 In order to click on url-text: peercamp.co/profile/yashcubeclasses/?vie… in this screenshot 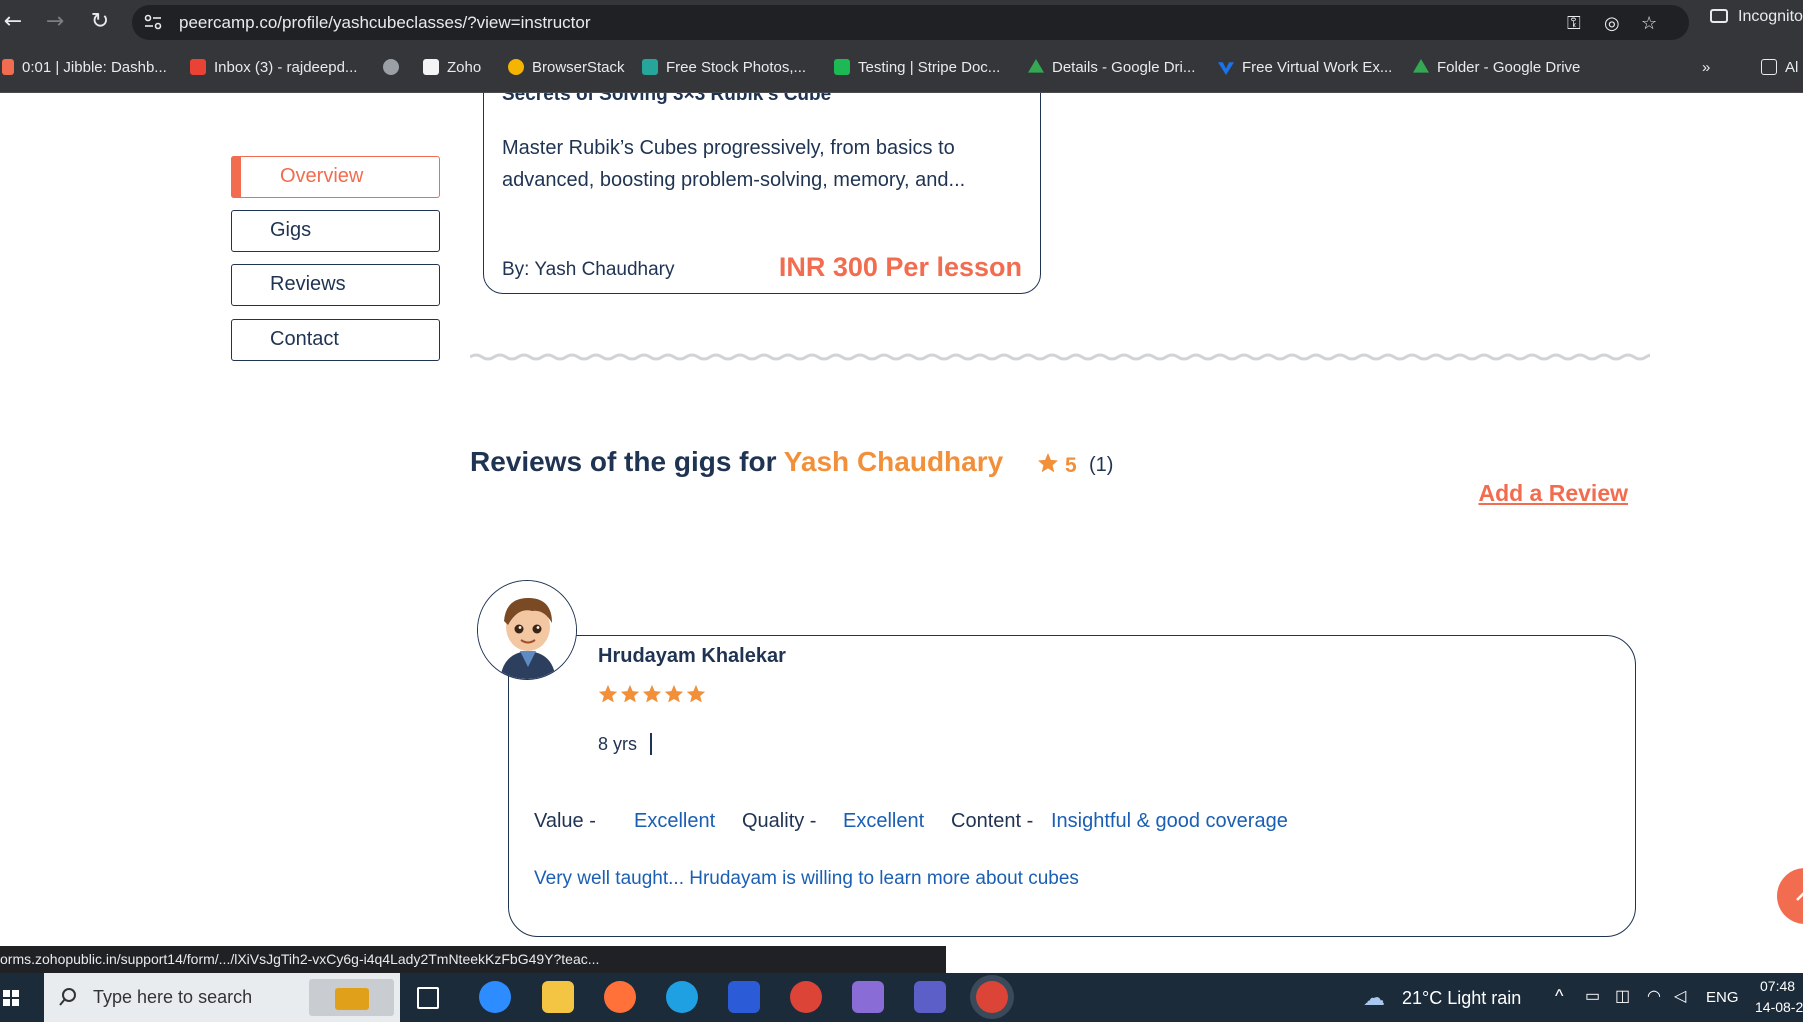, I will do `click(385, 23)`.